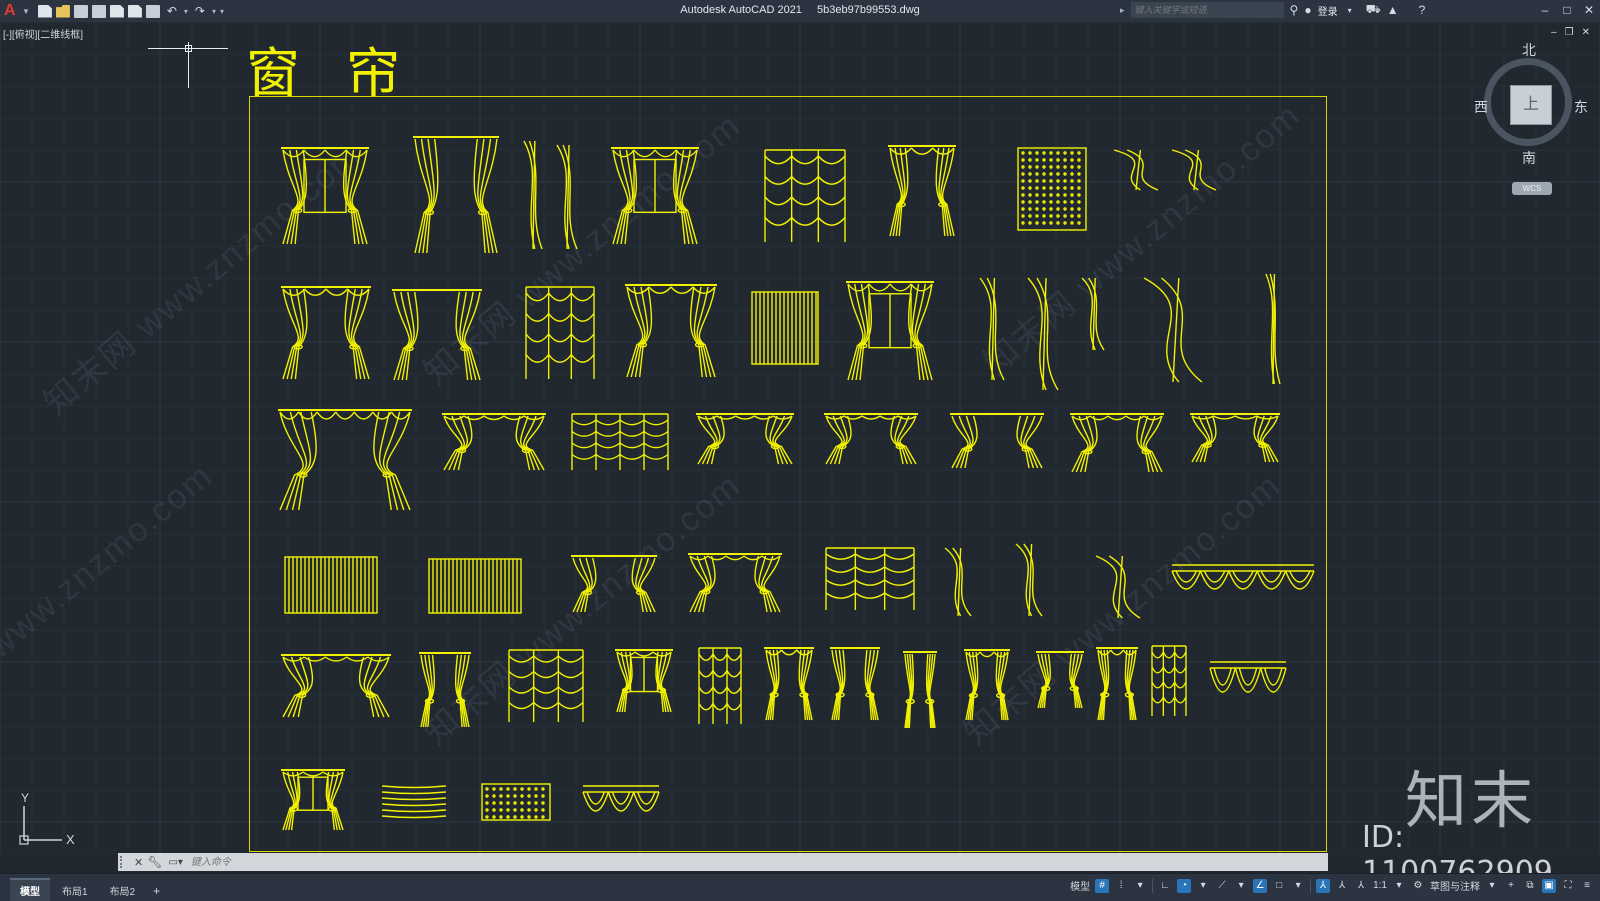 The image size is (1600, 901). Describe the element at coordinates (1530, 886) in the screenshot. I see `isolate-icon: ⧉` at that location.